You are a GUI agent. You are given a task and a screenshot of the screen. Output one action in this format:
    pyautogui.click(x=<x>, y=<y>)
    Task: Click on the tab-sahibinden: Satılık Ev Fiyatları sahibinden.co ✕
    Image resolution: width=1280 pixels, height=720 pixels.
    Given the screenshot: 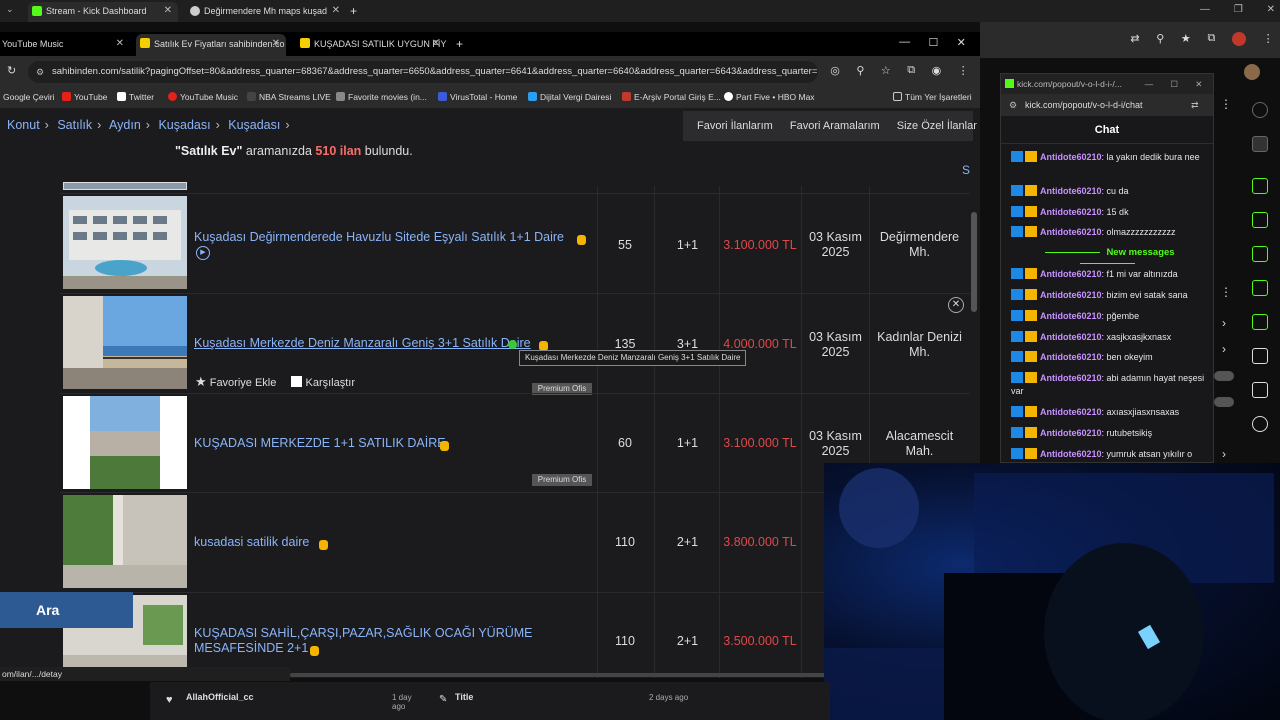 What is the action you would take?
    pyautogui.click(x=211, y=45)
    